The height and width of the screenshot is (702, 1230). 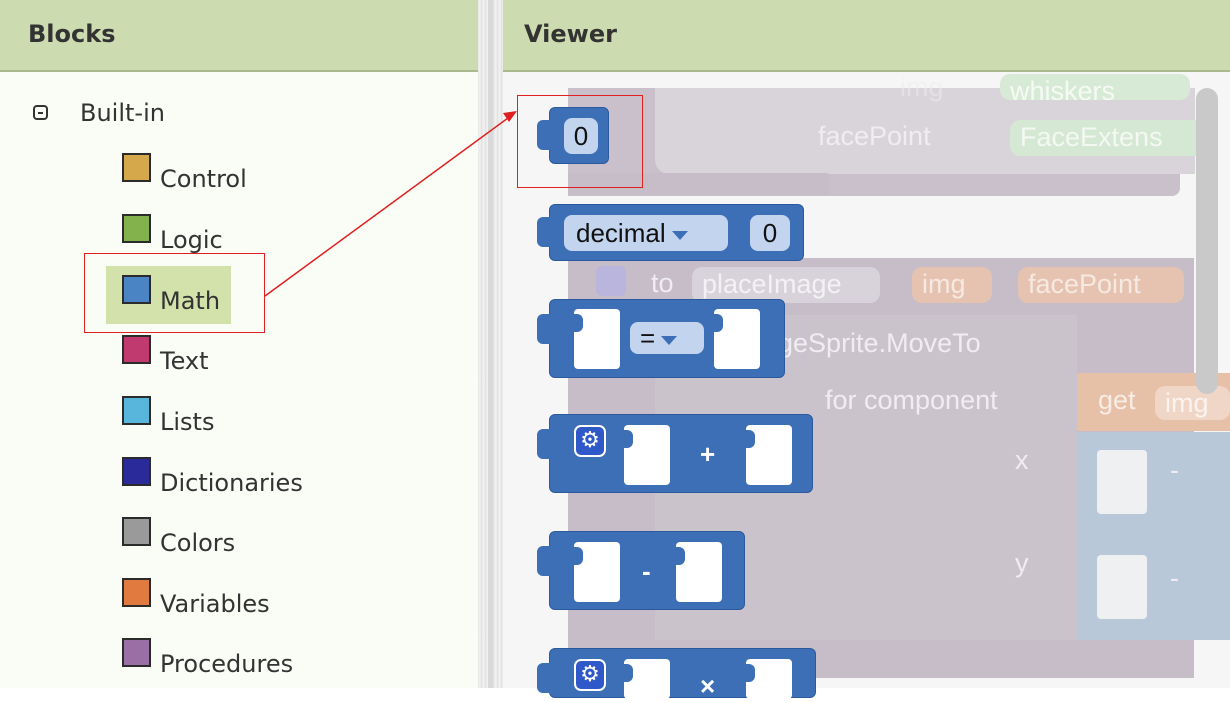 I want to click on viewer-header: Viewer, so click(x=866, y=36).